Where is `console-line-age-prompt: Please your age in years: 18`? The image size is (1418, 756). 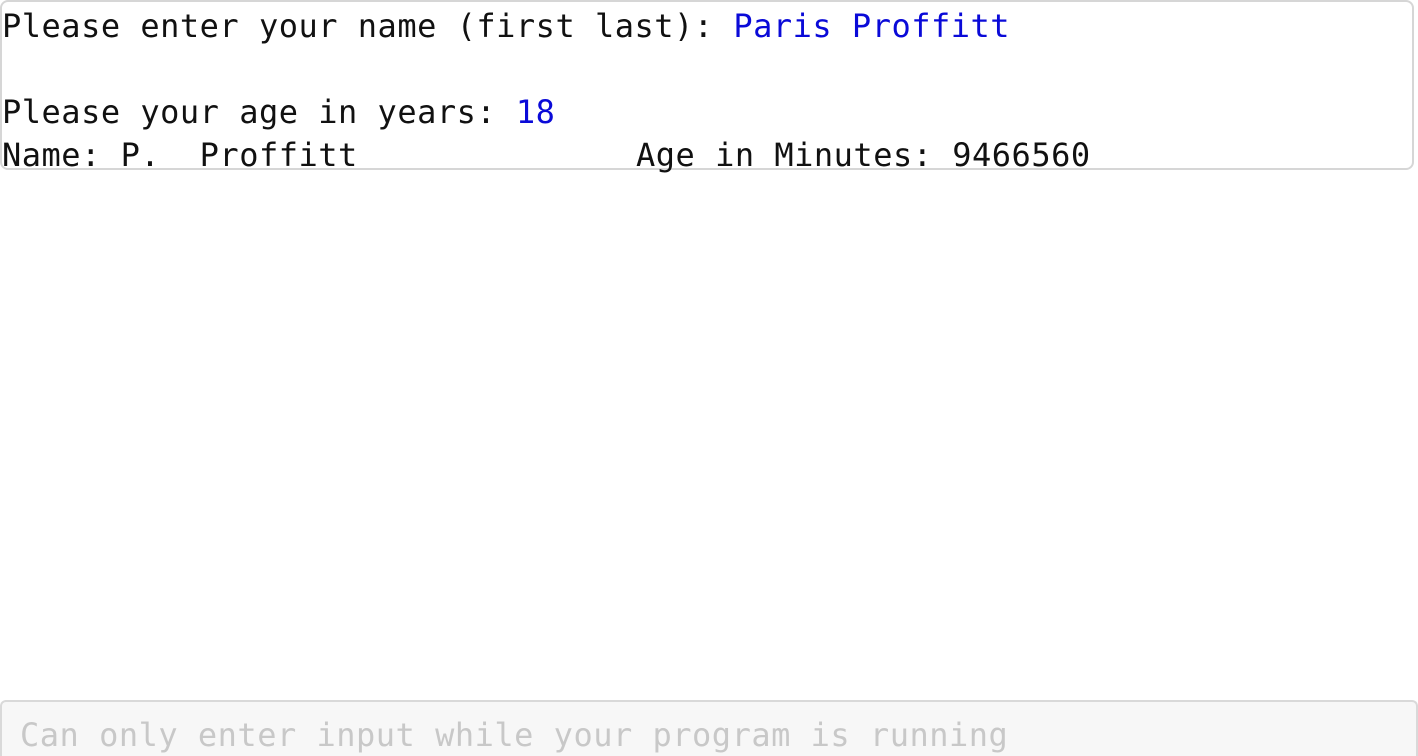 console-line-age-prompt: Please your age in years: 18 is located at coordinates (278, 112).